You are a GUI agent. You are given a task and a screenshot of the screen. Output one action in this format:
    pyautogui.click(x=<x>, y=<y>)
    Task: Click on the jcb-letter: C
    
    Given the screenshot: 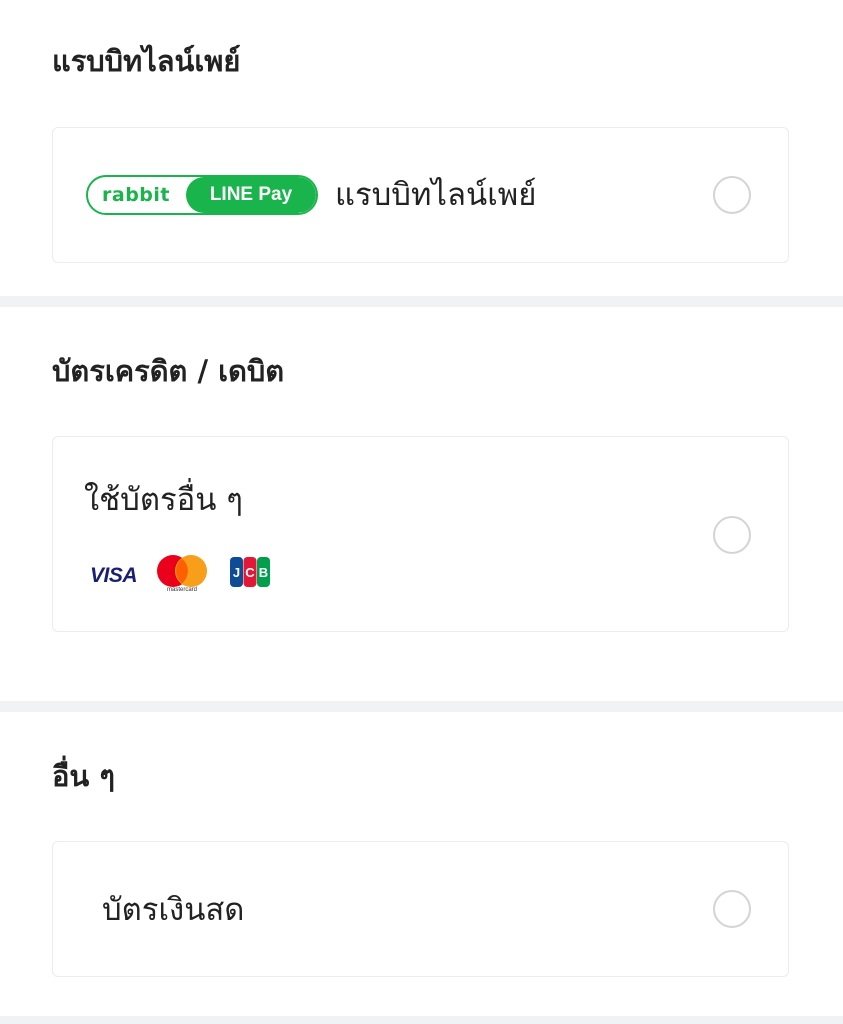 What is the action you would take?
    pyautogui.click(x=250, y=572)
    